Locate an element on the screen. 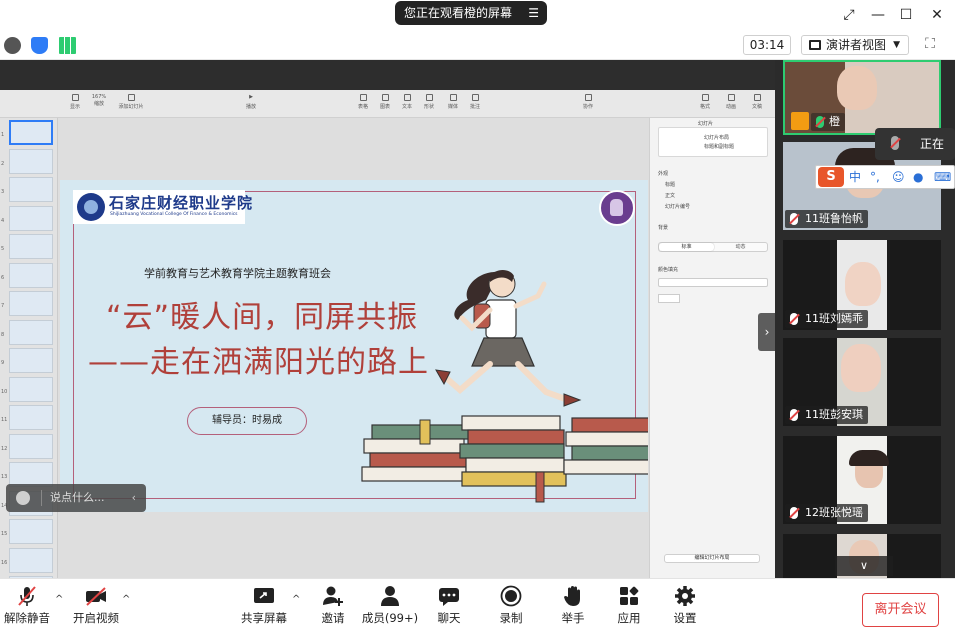 The image size is (955, 638). slide-thumbnail-number: 8 is located at coordinates (3, 334).